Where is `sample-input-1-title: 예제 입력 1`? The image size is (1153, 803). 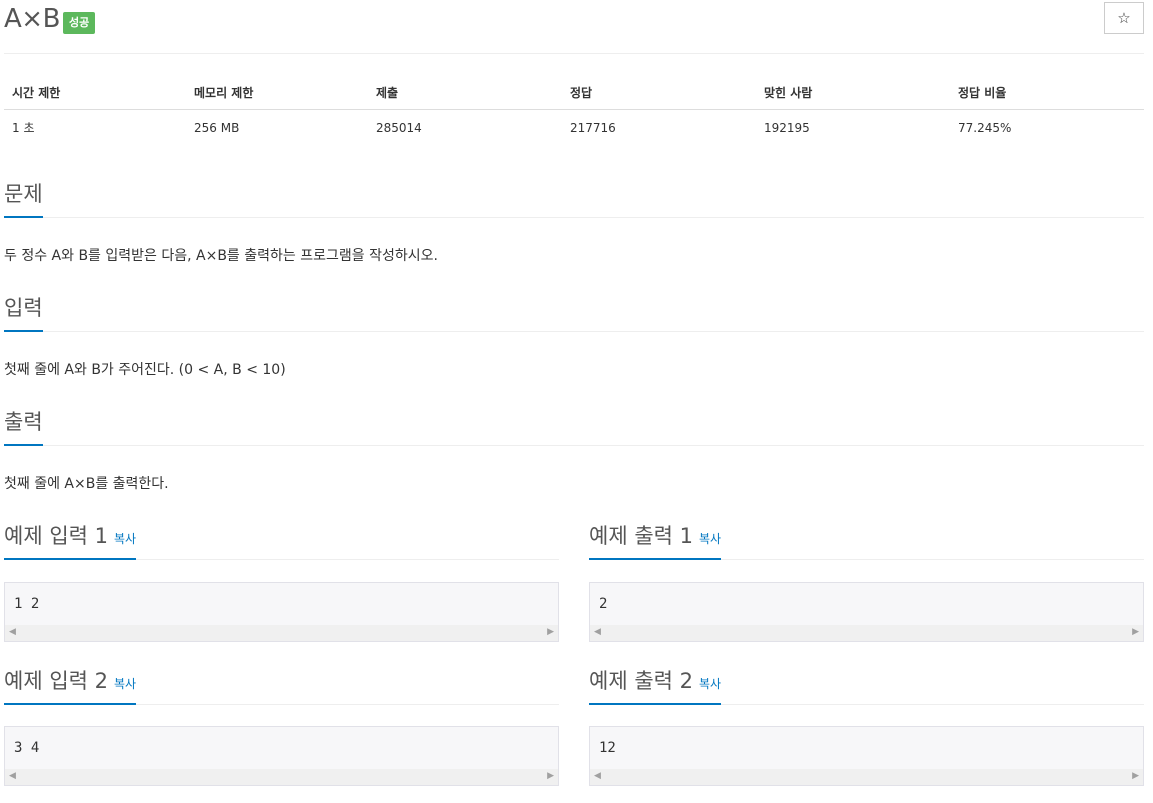
sample-input-1-title: 예제 입력 1 is located at coordinates (56, 536).